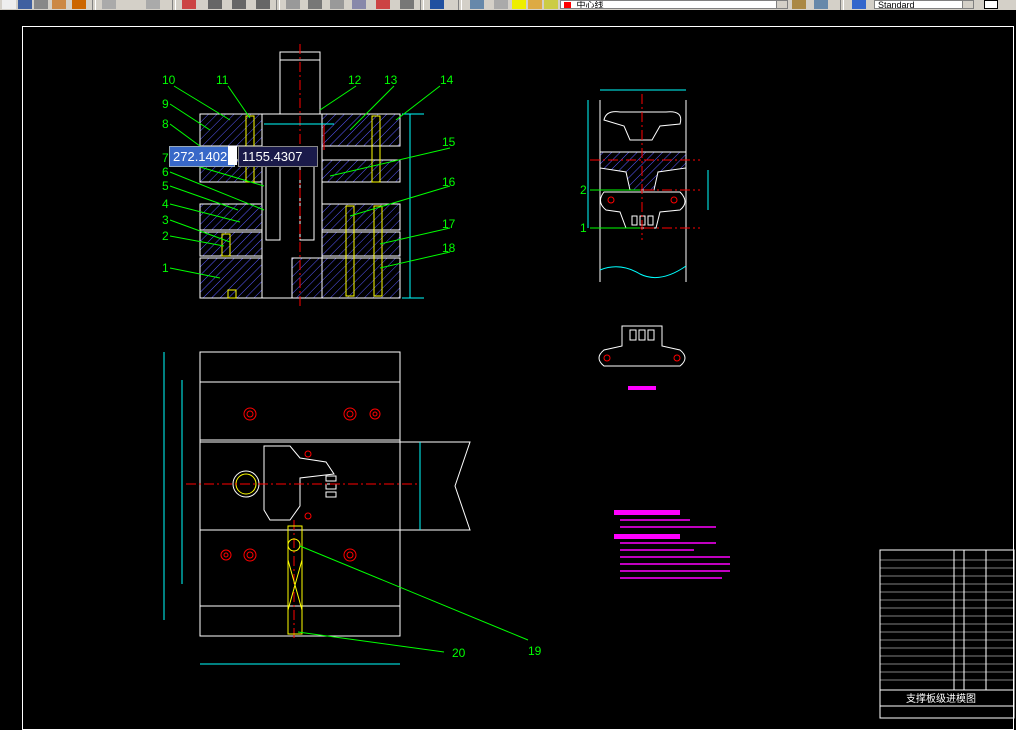  What do you see at coordinates (202, 156) in the screenshot?
I see `dynamic-input-x: 272.1402` at bounding box center [202, 156].